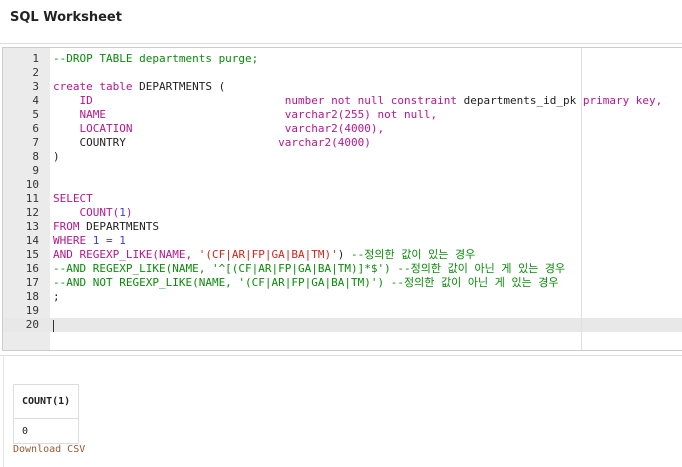 The height and width of the screenshot is (467, 682). What do you see at coordinates (35, 170) in the screenshot?
I see `line-number: 9` at bounding box center [35, 170].